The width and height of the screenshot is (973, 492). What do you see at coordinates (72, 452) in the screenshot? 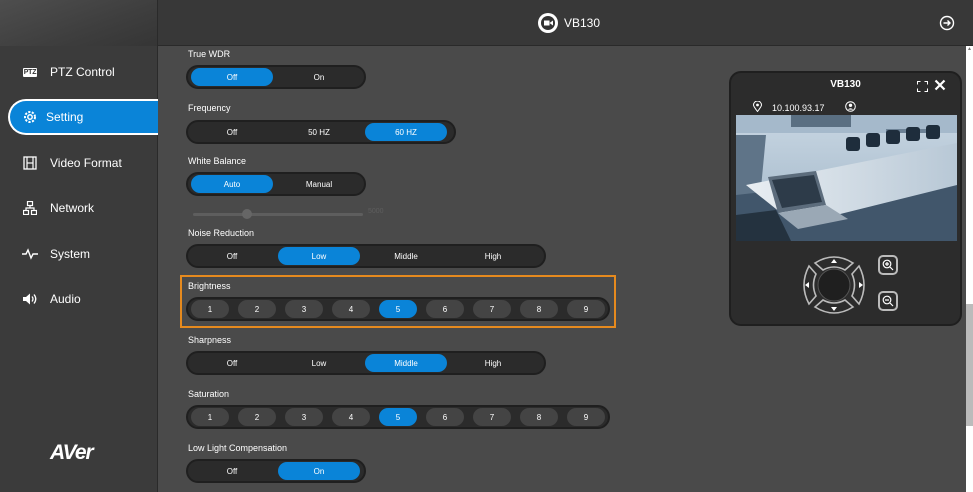
I see `aver-logo: AVer` at bounding box center [72, 452].